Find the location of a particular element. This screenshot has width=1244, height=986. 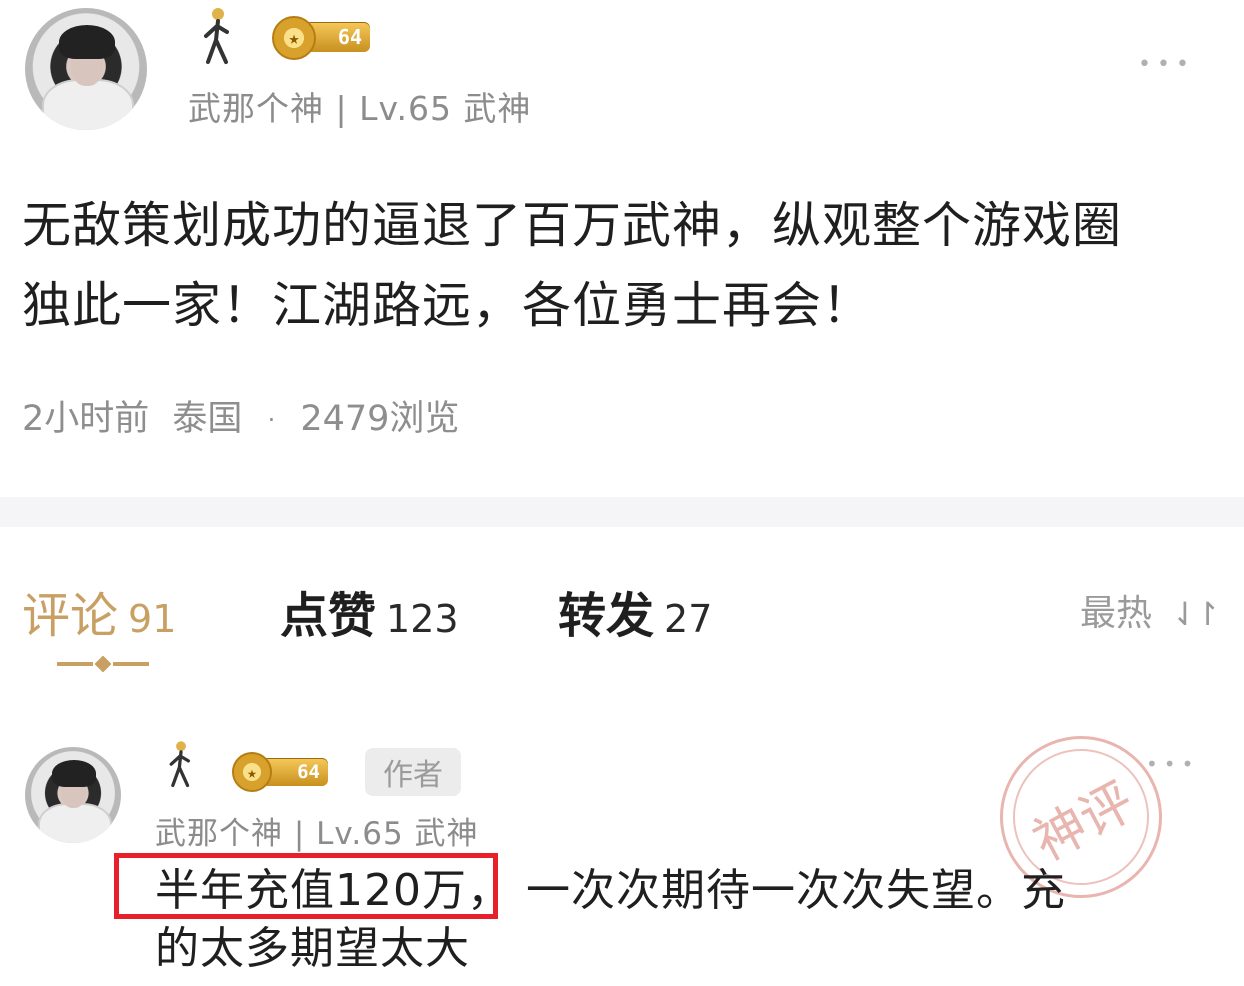

comment-author-name: 武那个神 is located at coordinates (219, 834).